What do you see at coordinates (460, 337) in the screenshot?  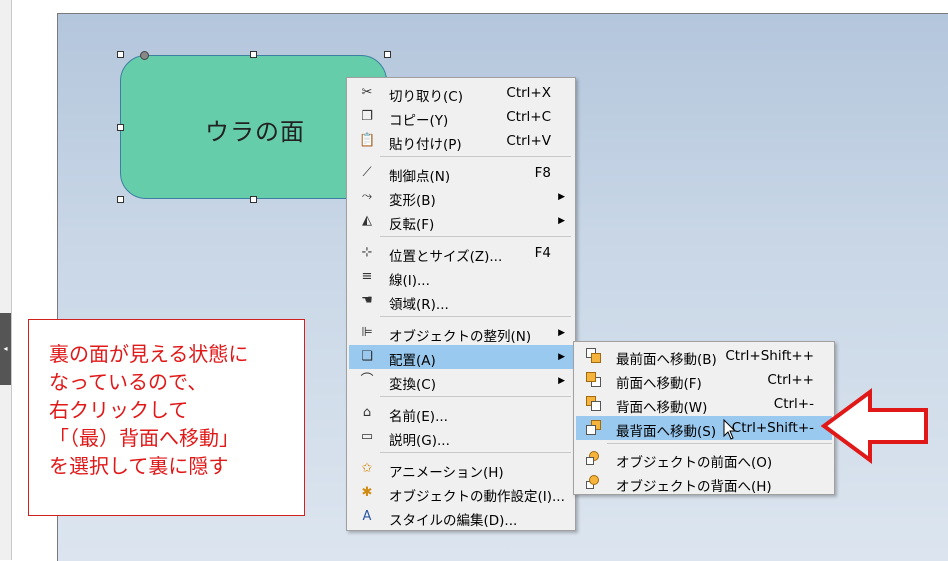 I see `menu-item-label: オブジェクトの整列(N)` at bounding box center [460, 337].